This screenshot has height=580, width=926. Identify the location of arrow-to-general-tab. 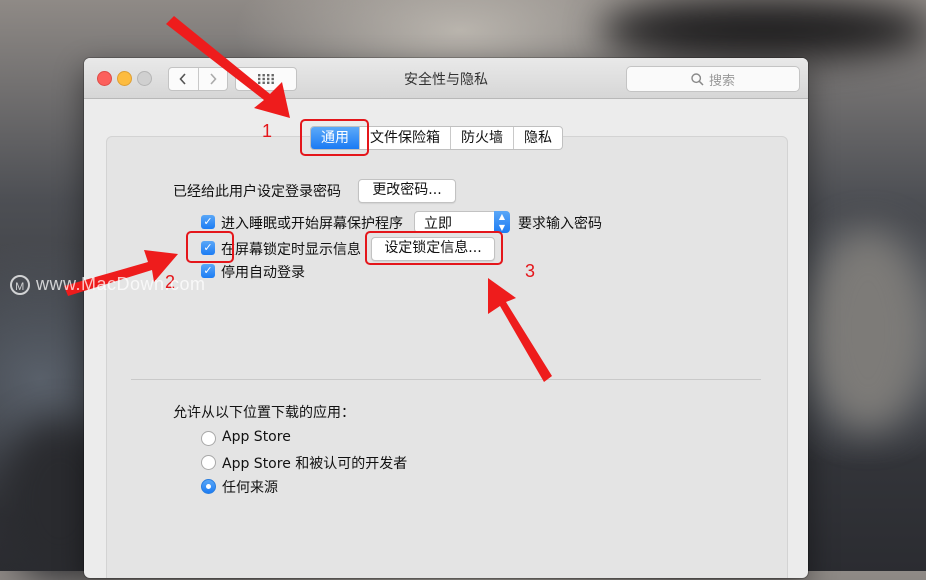
(228, 67).